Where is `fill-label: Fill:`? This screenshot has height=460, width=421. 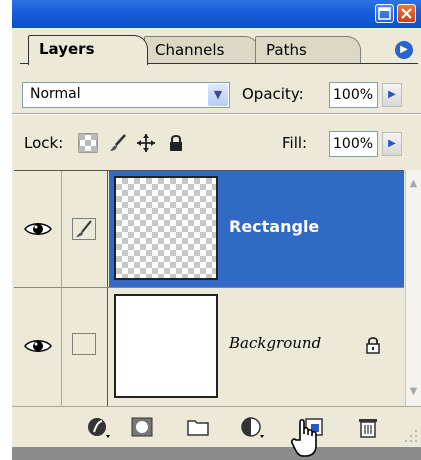 fill-label: Fill: is located at coordinates (295, 143).